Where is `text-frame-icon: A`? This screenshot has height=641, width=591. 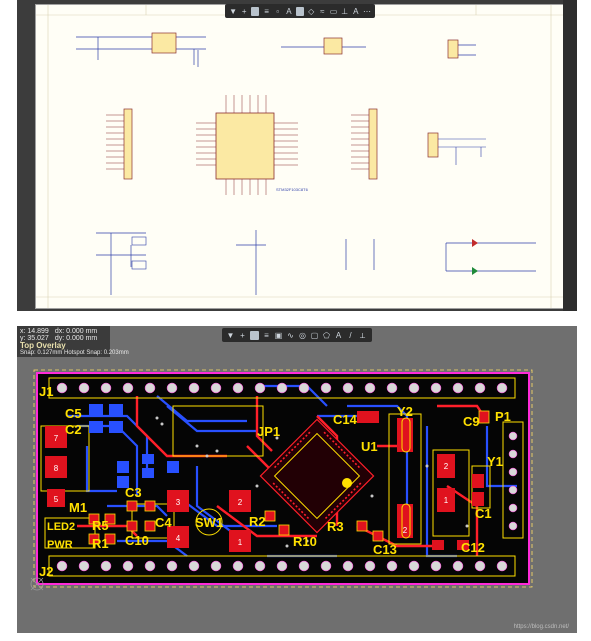 text-frame-icon: A is located at coordinates (356, 11).